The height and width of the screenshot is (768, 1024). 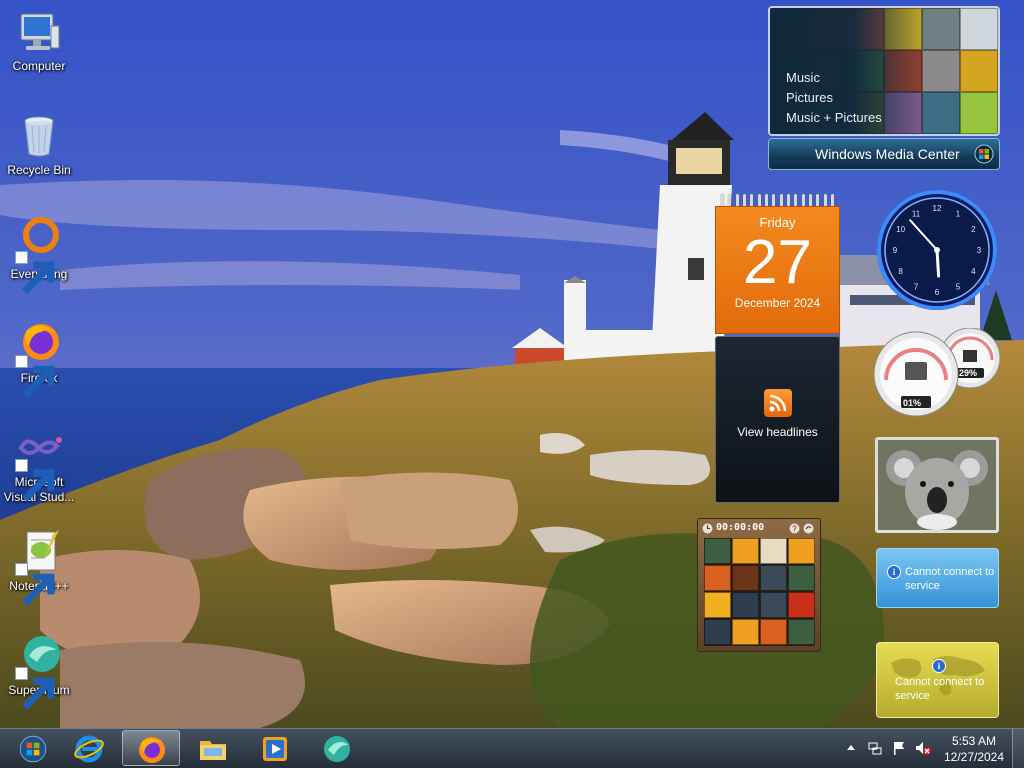 I want to click on cpu-chip-icon, so click(x=916, y=371).